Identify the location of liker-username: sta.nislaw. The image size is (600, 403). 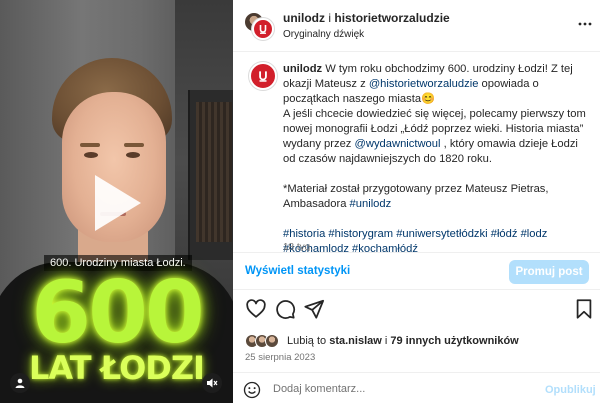
(355, 341).